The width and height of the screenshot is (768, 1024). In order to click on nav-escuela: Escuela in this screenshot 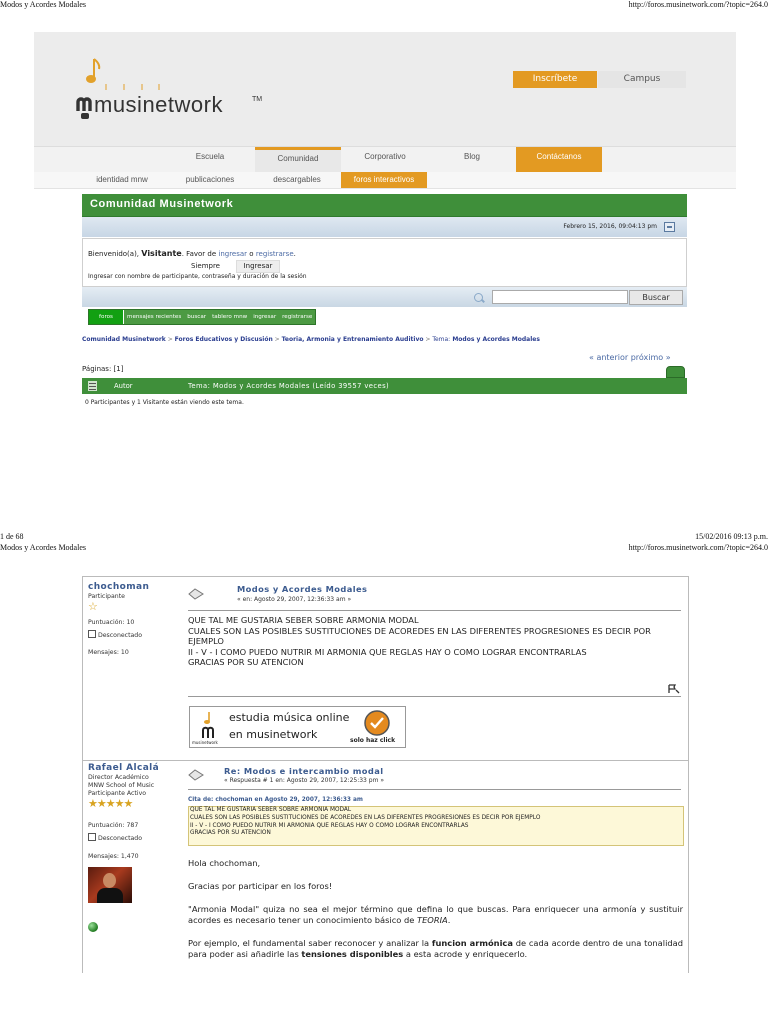, I will do `click(210, 160)`.